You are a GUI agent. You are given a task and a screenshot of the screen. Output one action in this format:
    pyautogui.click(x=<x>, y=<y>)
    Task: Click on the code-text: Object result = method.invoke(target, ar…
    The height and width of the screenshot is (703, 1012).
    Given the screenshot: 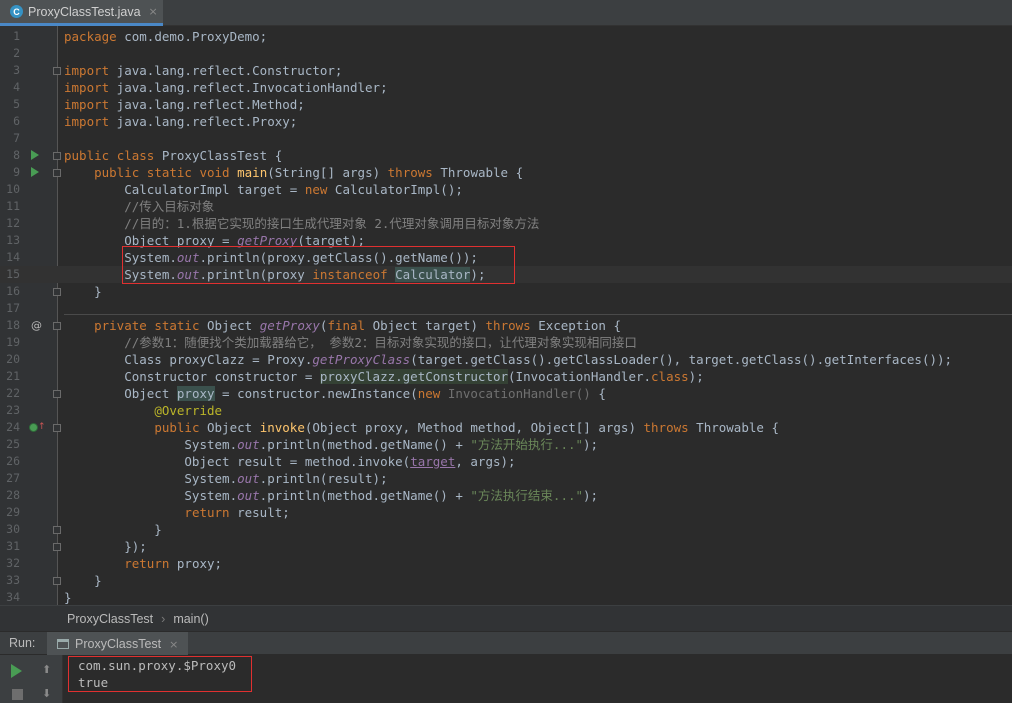 What is the action you would take?
    pyautogui.click(x=290, y=461)
    